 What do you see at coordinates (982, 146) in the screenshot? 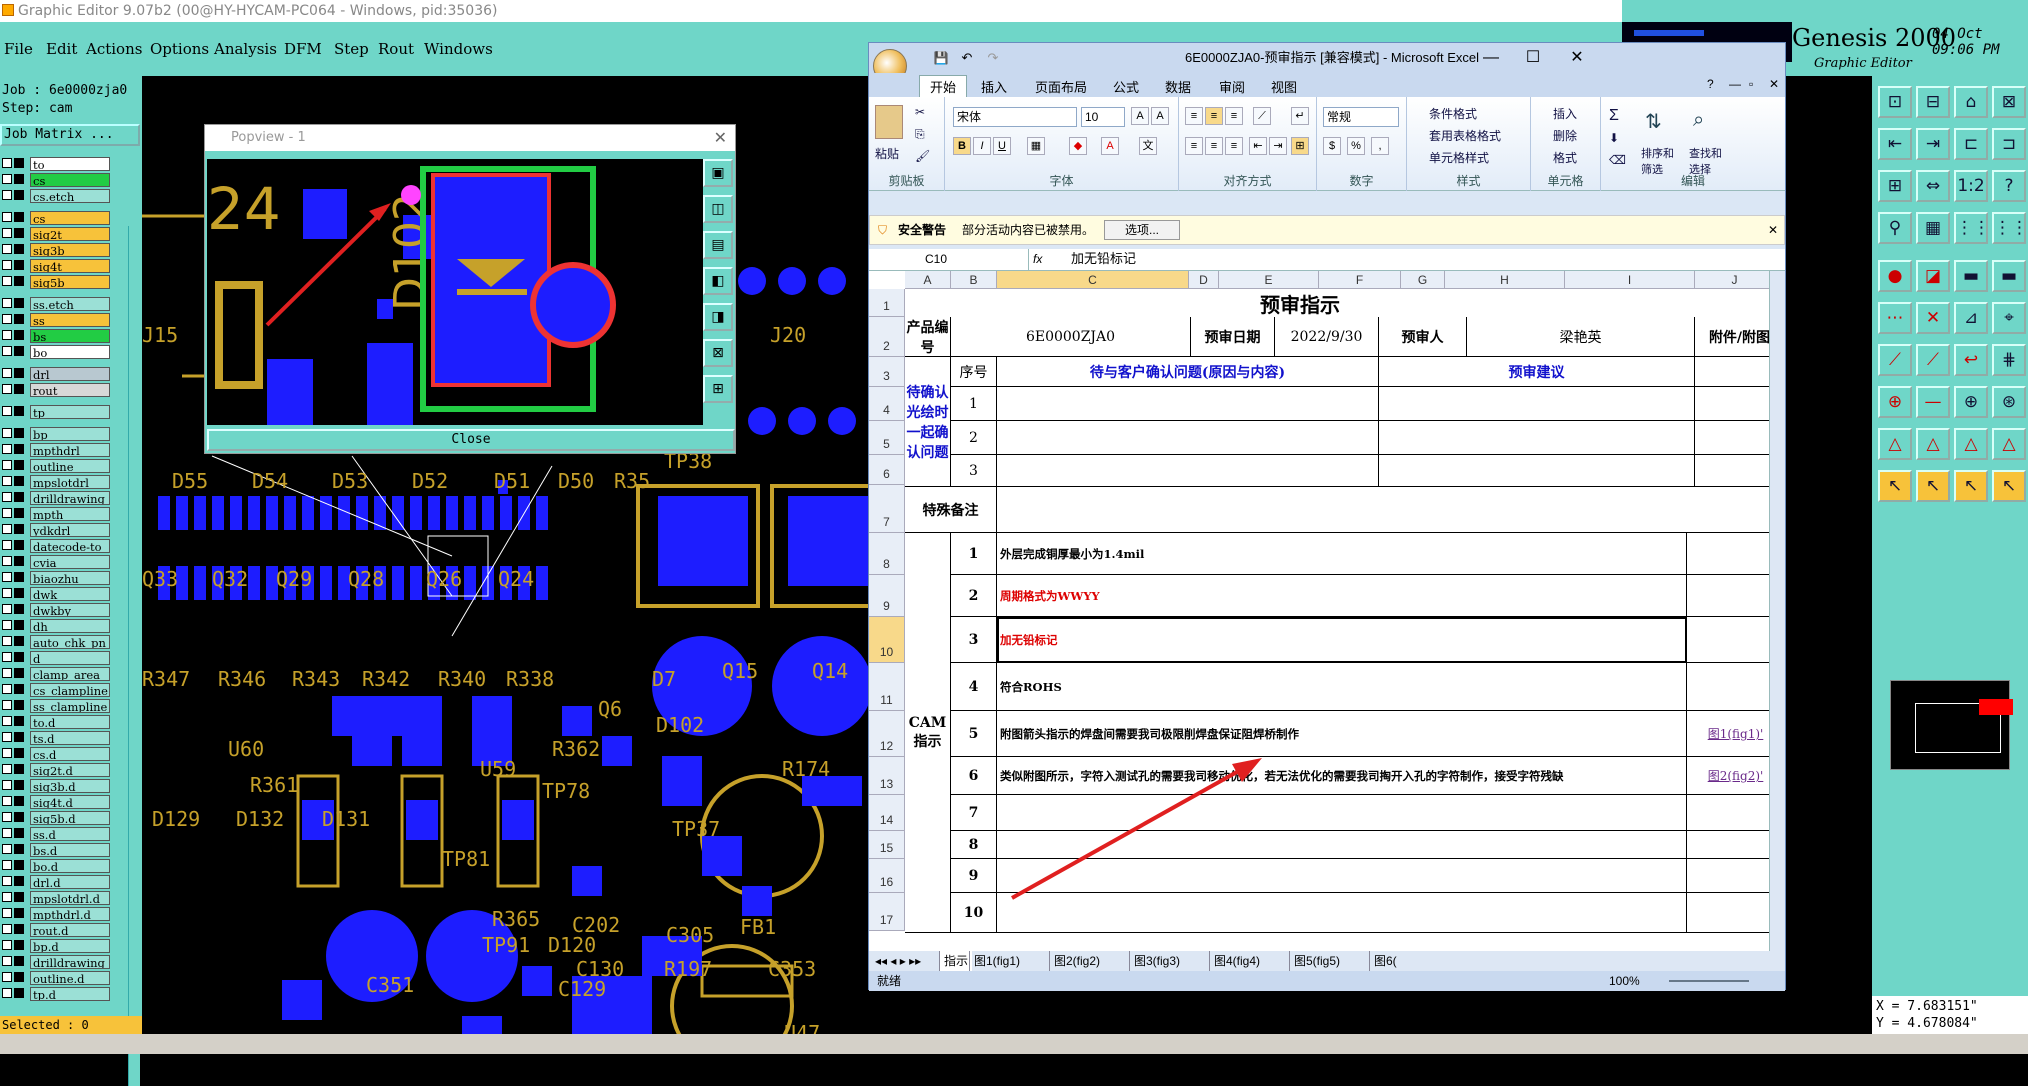
I see `italic-button: I` at bounding box center [982, 146].